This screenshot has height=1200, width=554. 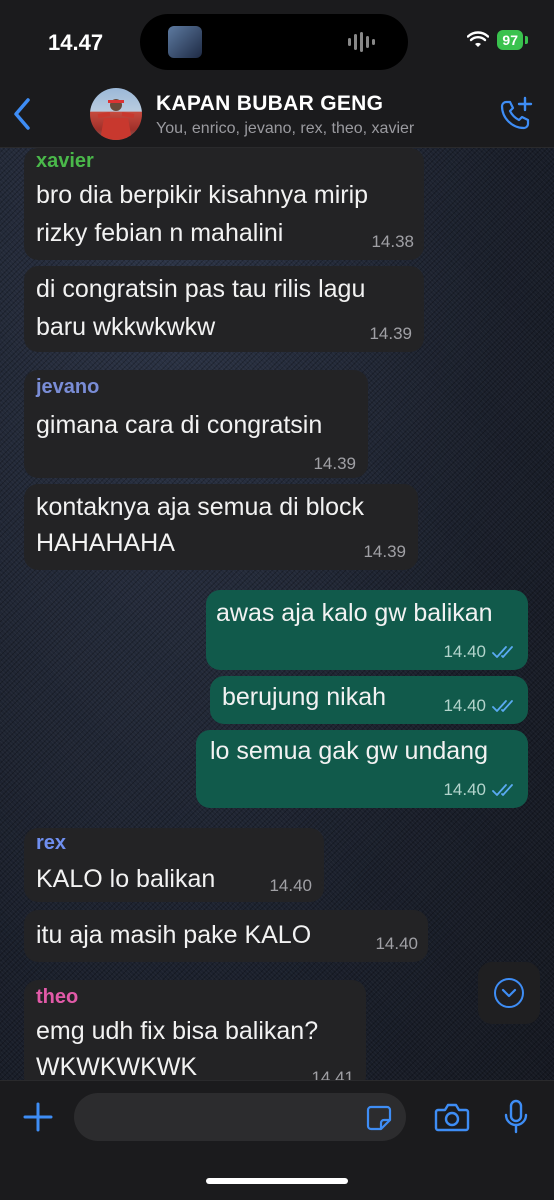 I want to click on message-text: HAHAHAHA, so click(x=105, y=543).